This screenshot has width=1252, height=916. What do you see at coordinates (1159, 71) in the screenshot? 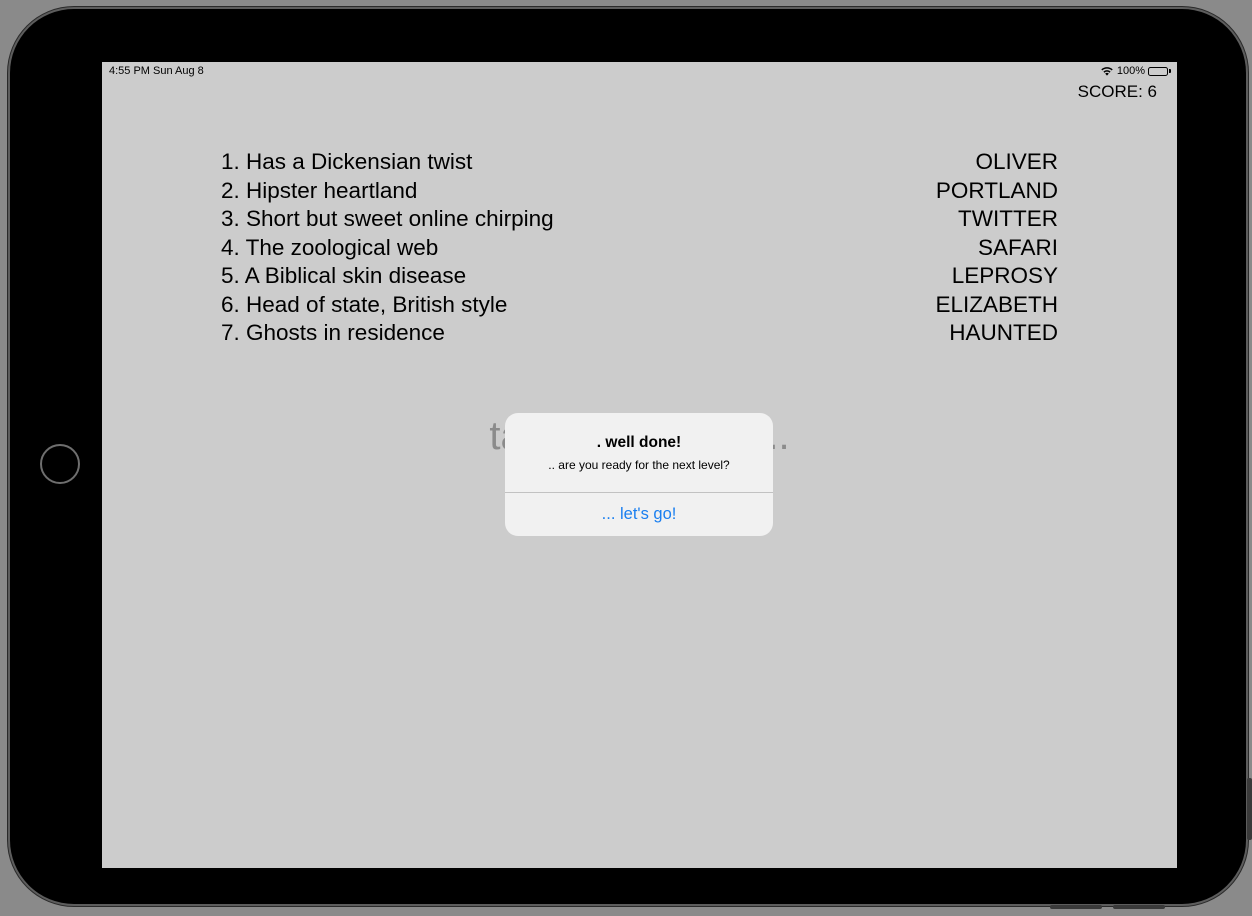
I see `battery-icon` at bounding box center [1159, 71].